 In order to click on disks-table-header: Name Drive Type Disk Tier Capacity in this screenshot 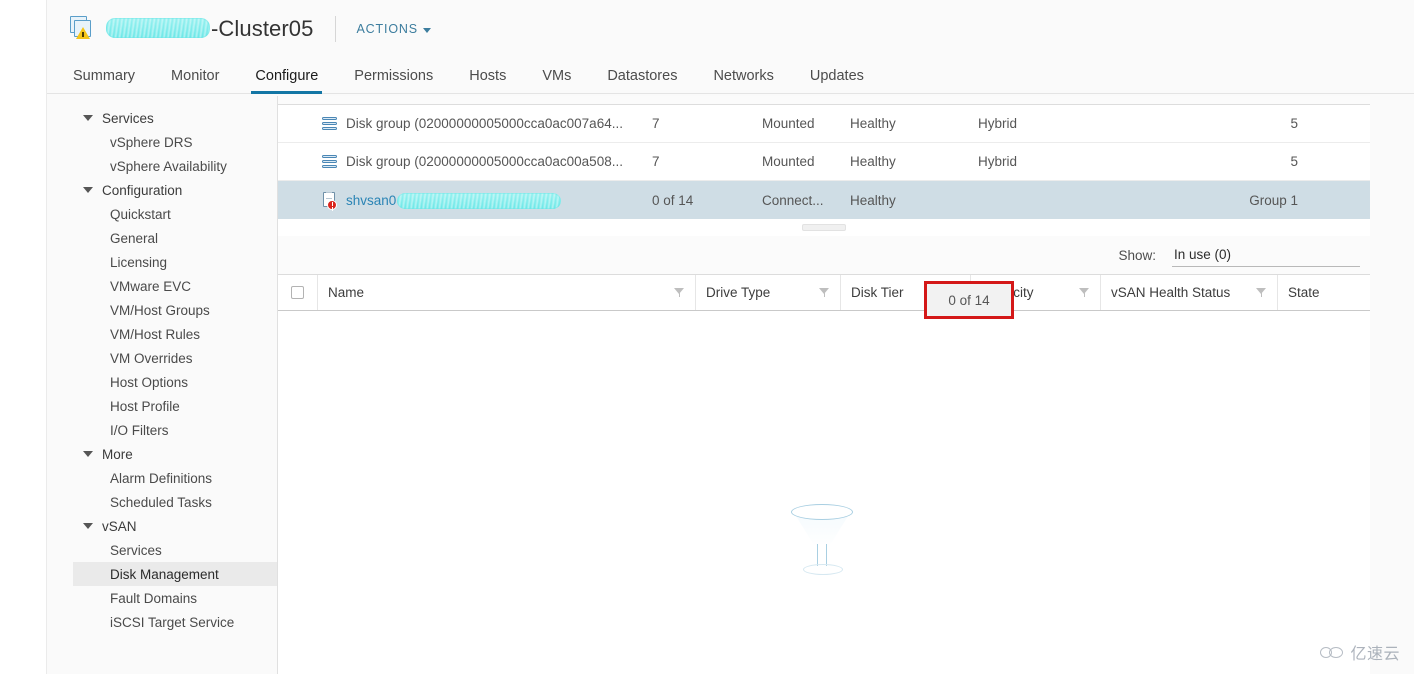, I will do `click(824, 293)`.